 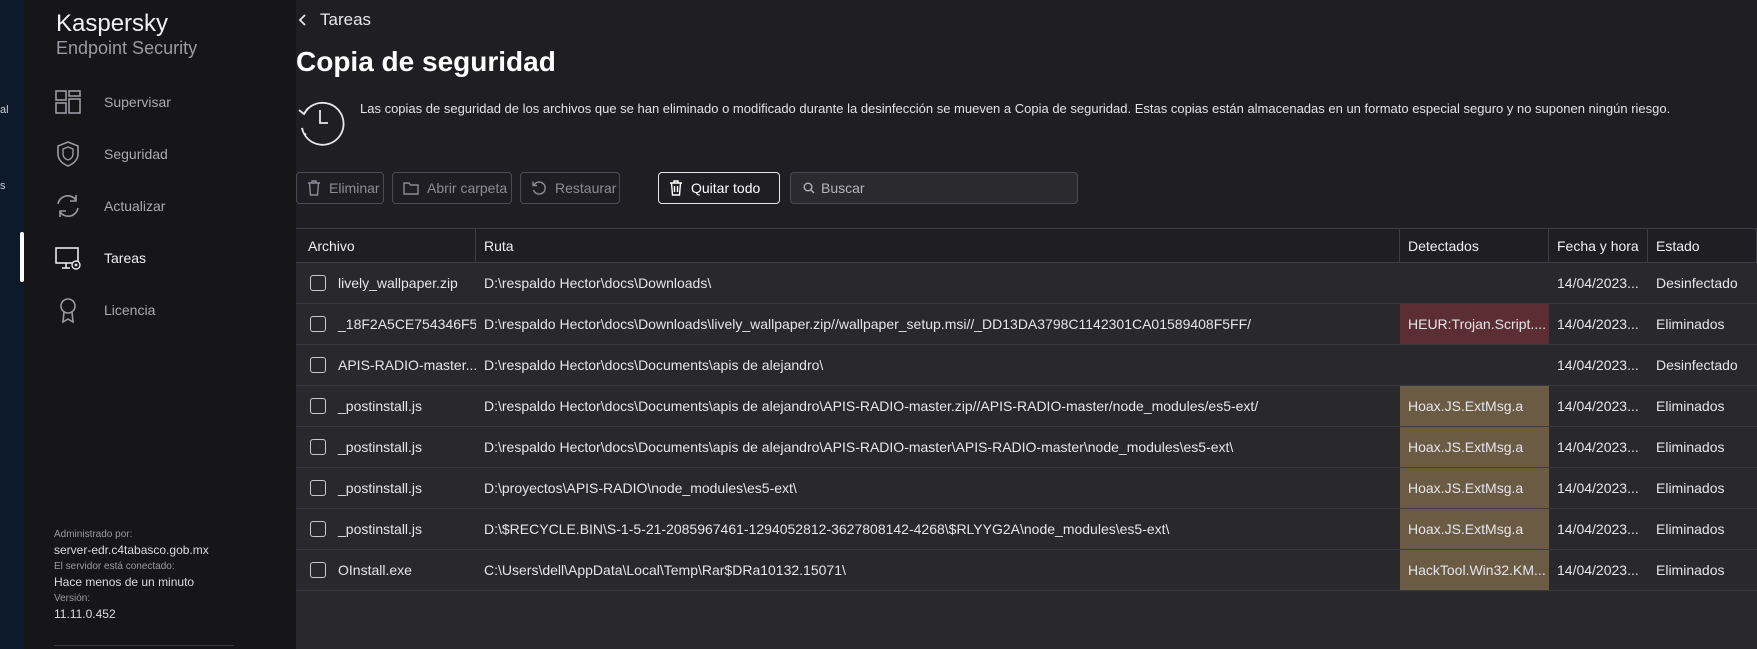 What do you see at coordinates (467, 188) in the screenshot?
I see `open-folder-button-label: Abrir carpeta` at bounding box center [467, 188].